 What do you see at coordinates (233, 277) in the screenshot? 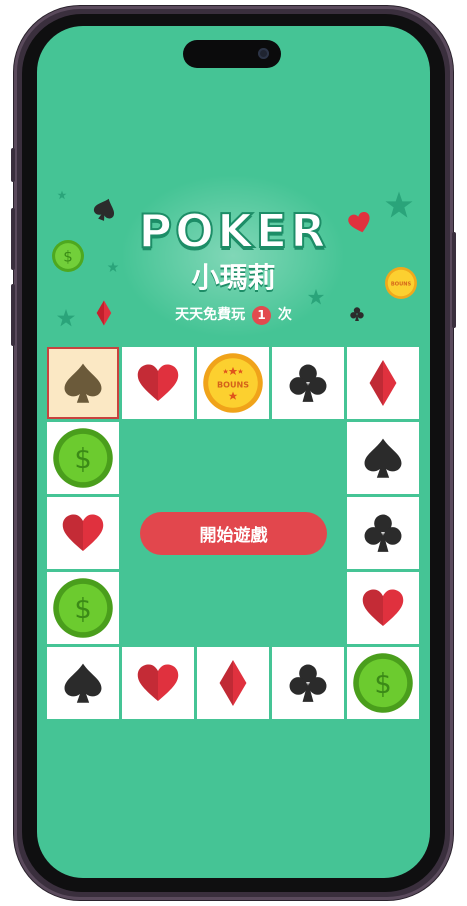
I see `game-subtitle: 小瑪莉` at bounding box center [233, 277].